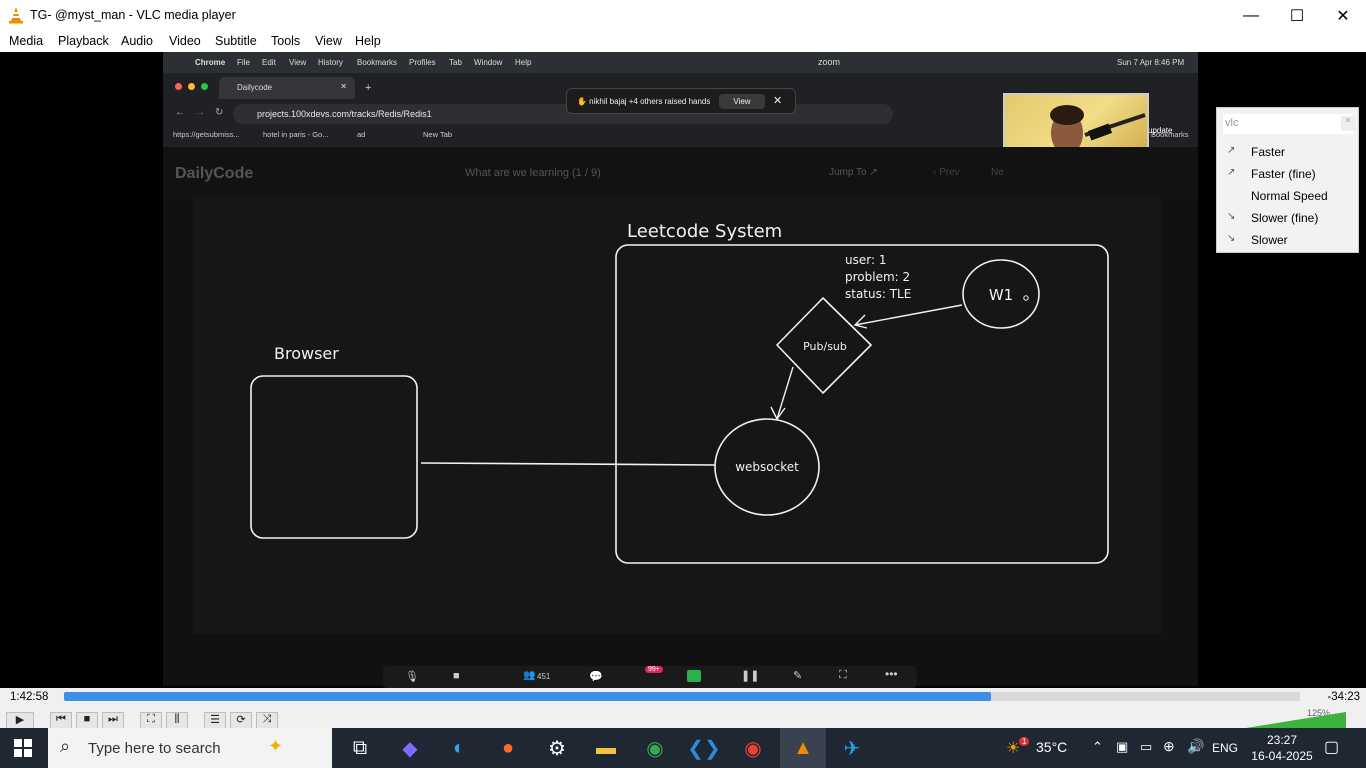 The width and height of the screenshot is (1366, 768). Describe the element at coordinates (1282, 748) in the screenshot. I see `clock: 23:27 16-04-2025` at that location.